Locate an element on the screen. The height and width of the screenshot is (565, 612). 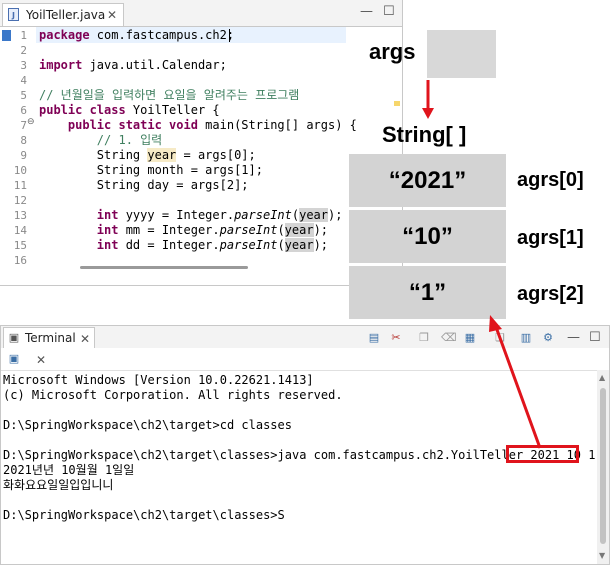
editor-tab-bar: J YoilTeller.java ✕ — ☐ is located at coordinates (201, 13).